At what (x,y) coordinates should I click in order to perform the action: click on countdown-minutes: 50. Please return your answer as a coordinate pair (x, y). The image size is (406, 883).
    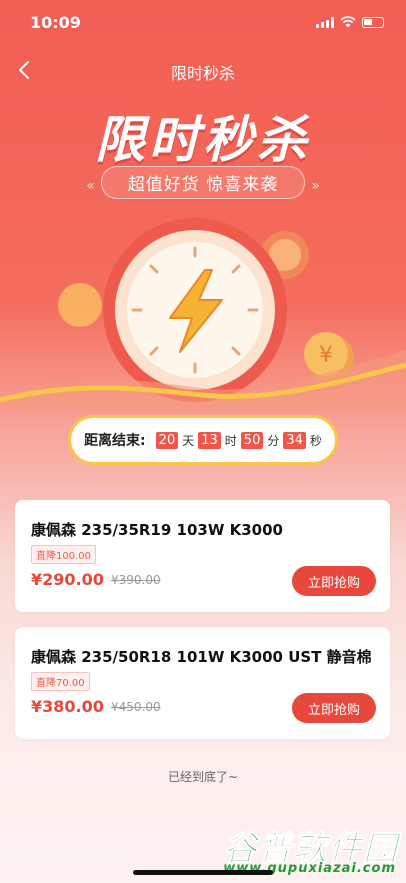
    Looking at the image, I should click on (252, 440).